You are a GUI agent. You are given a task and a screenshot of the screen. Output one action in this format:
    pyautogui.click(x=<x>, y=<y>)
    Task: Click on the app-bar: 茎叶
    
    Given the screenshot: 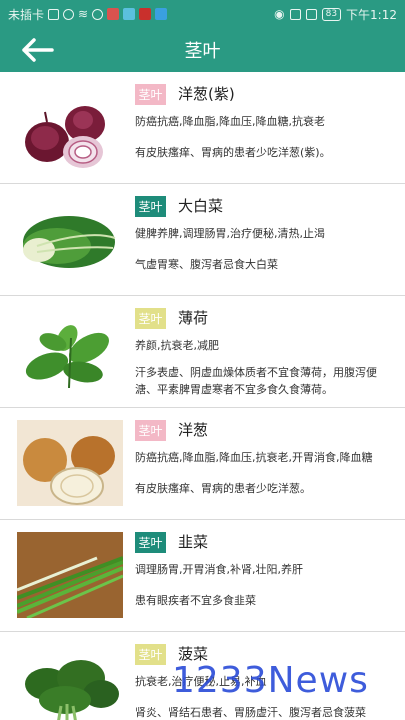 What is the action you would take?
    pyautogui.click(x=202, y=50)
    